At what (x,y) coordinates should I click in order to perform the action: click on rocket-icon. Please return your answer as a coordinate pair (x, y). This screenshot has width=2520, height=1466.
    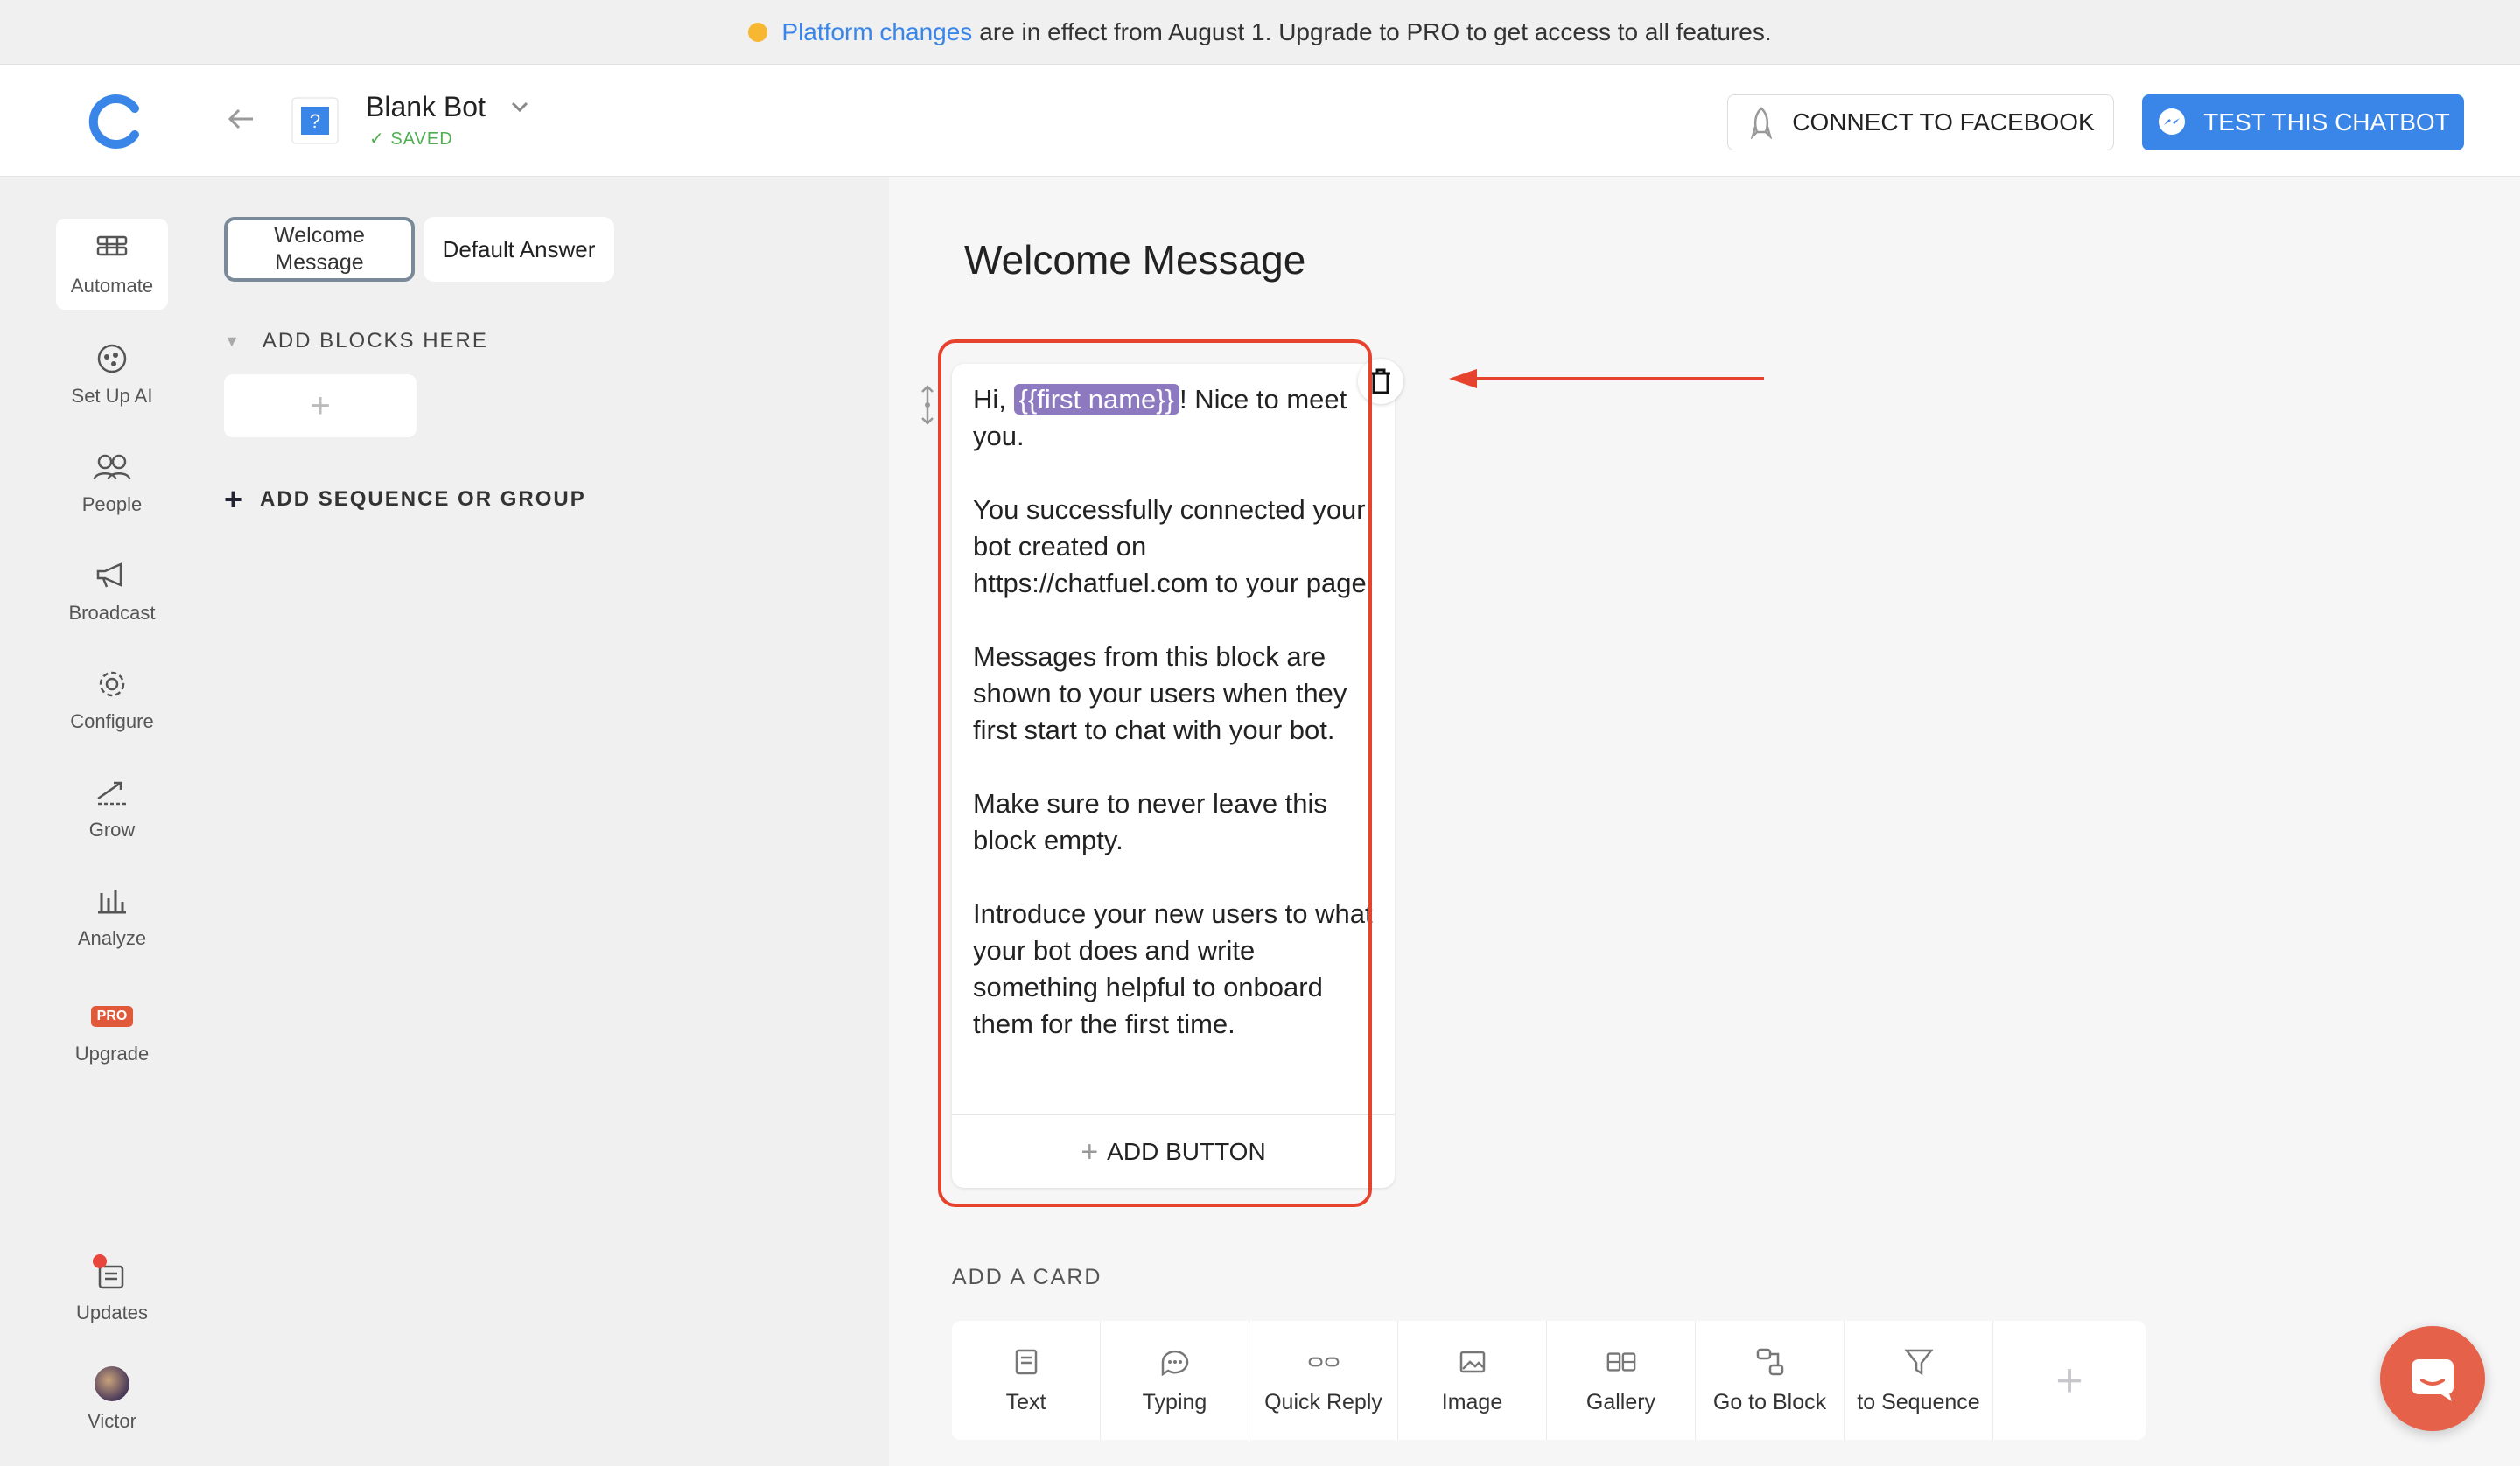
    Looking at the image, I should click on (1762, 123).